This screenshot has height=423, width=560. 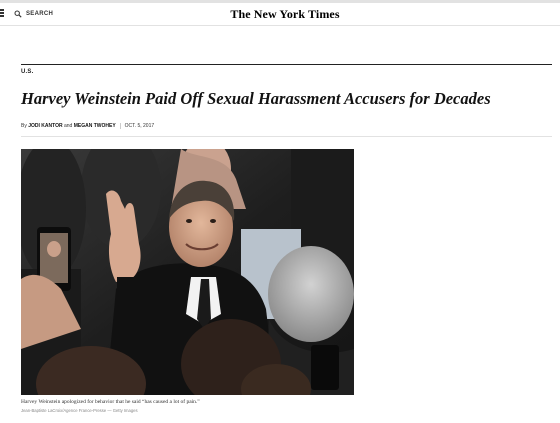 I want to click on masthead: SEARCH The New York Times, so click(x=280, y=14).